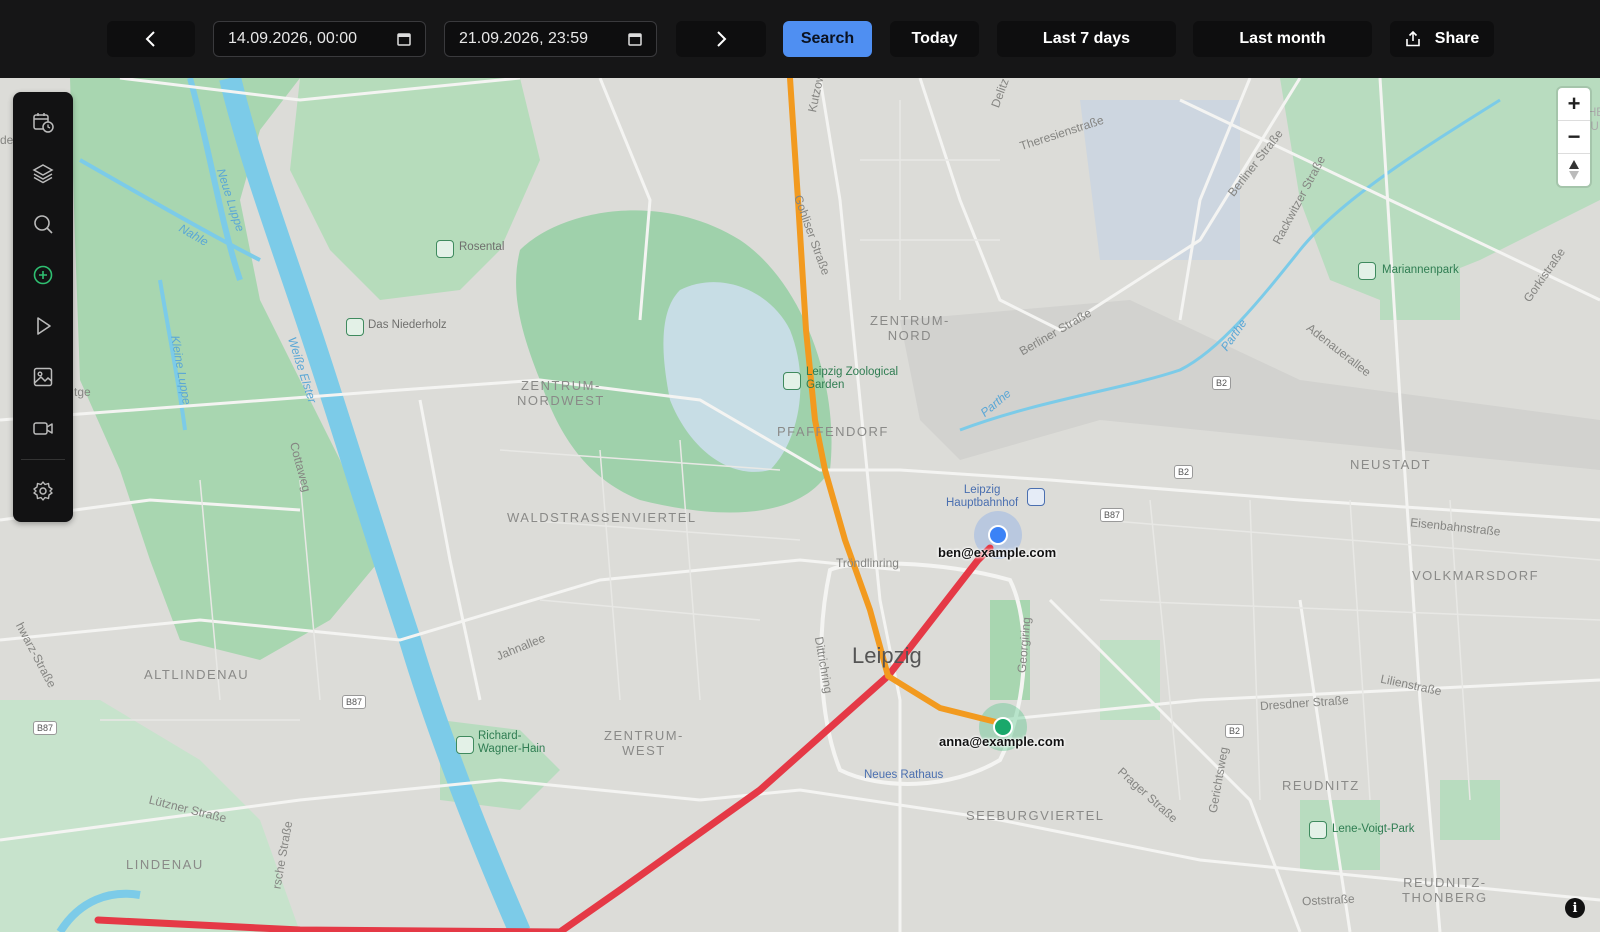 Image resolution: width=1600 pixels, height=932 pixels. Describe the element at coordinates (998, 535) in the screenshot. I see `user-marker-ben` at that location.